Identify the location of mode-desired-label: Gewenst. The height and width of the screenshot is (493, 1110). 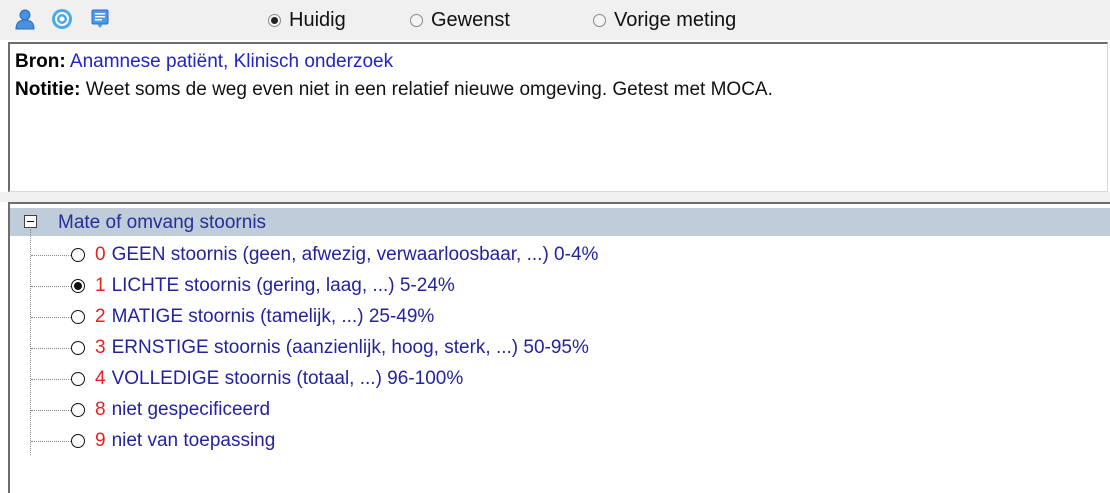
(470, 19).